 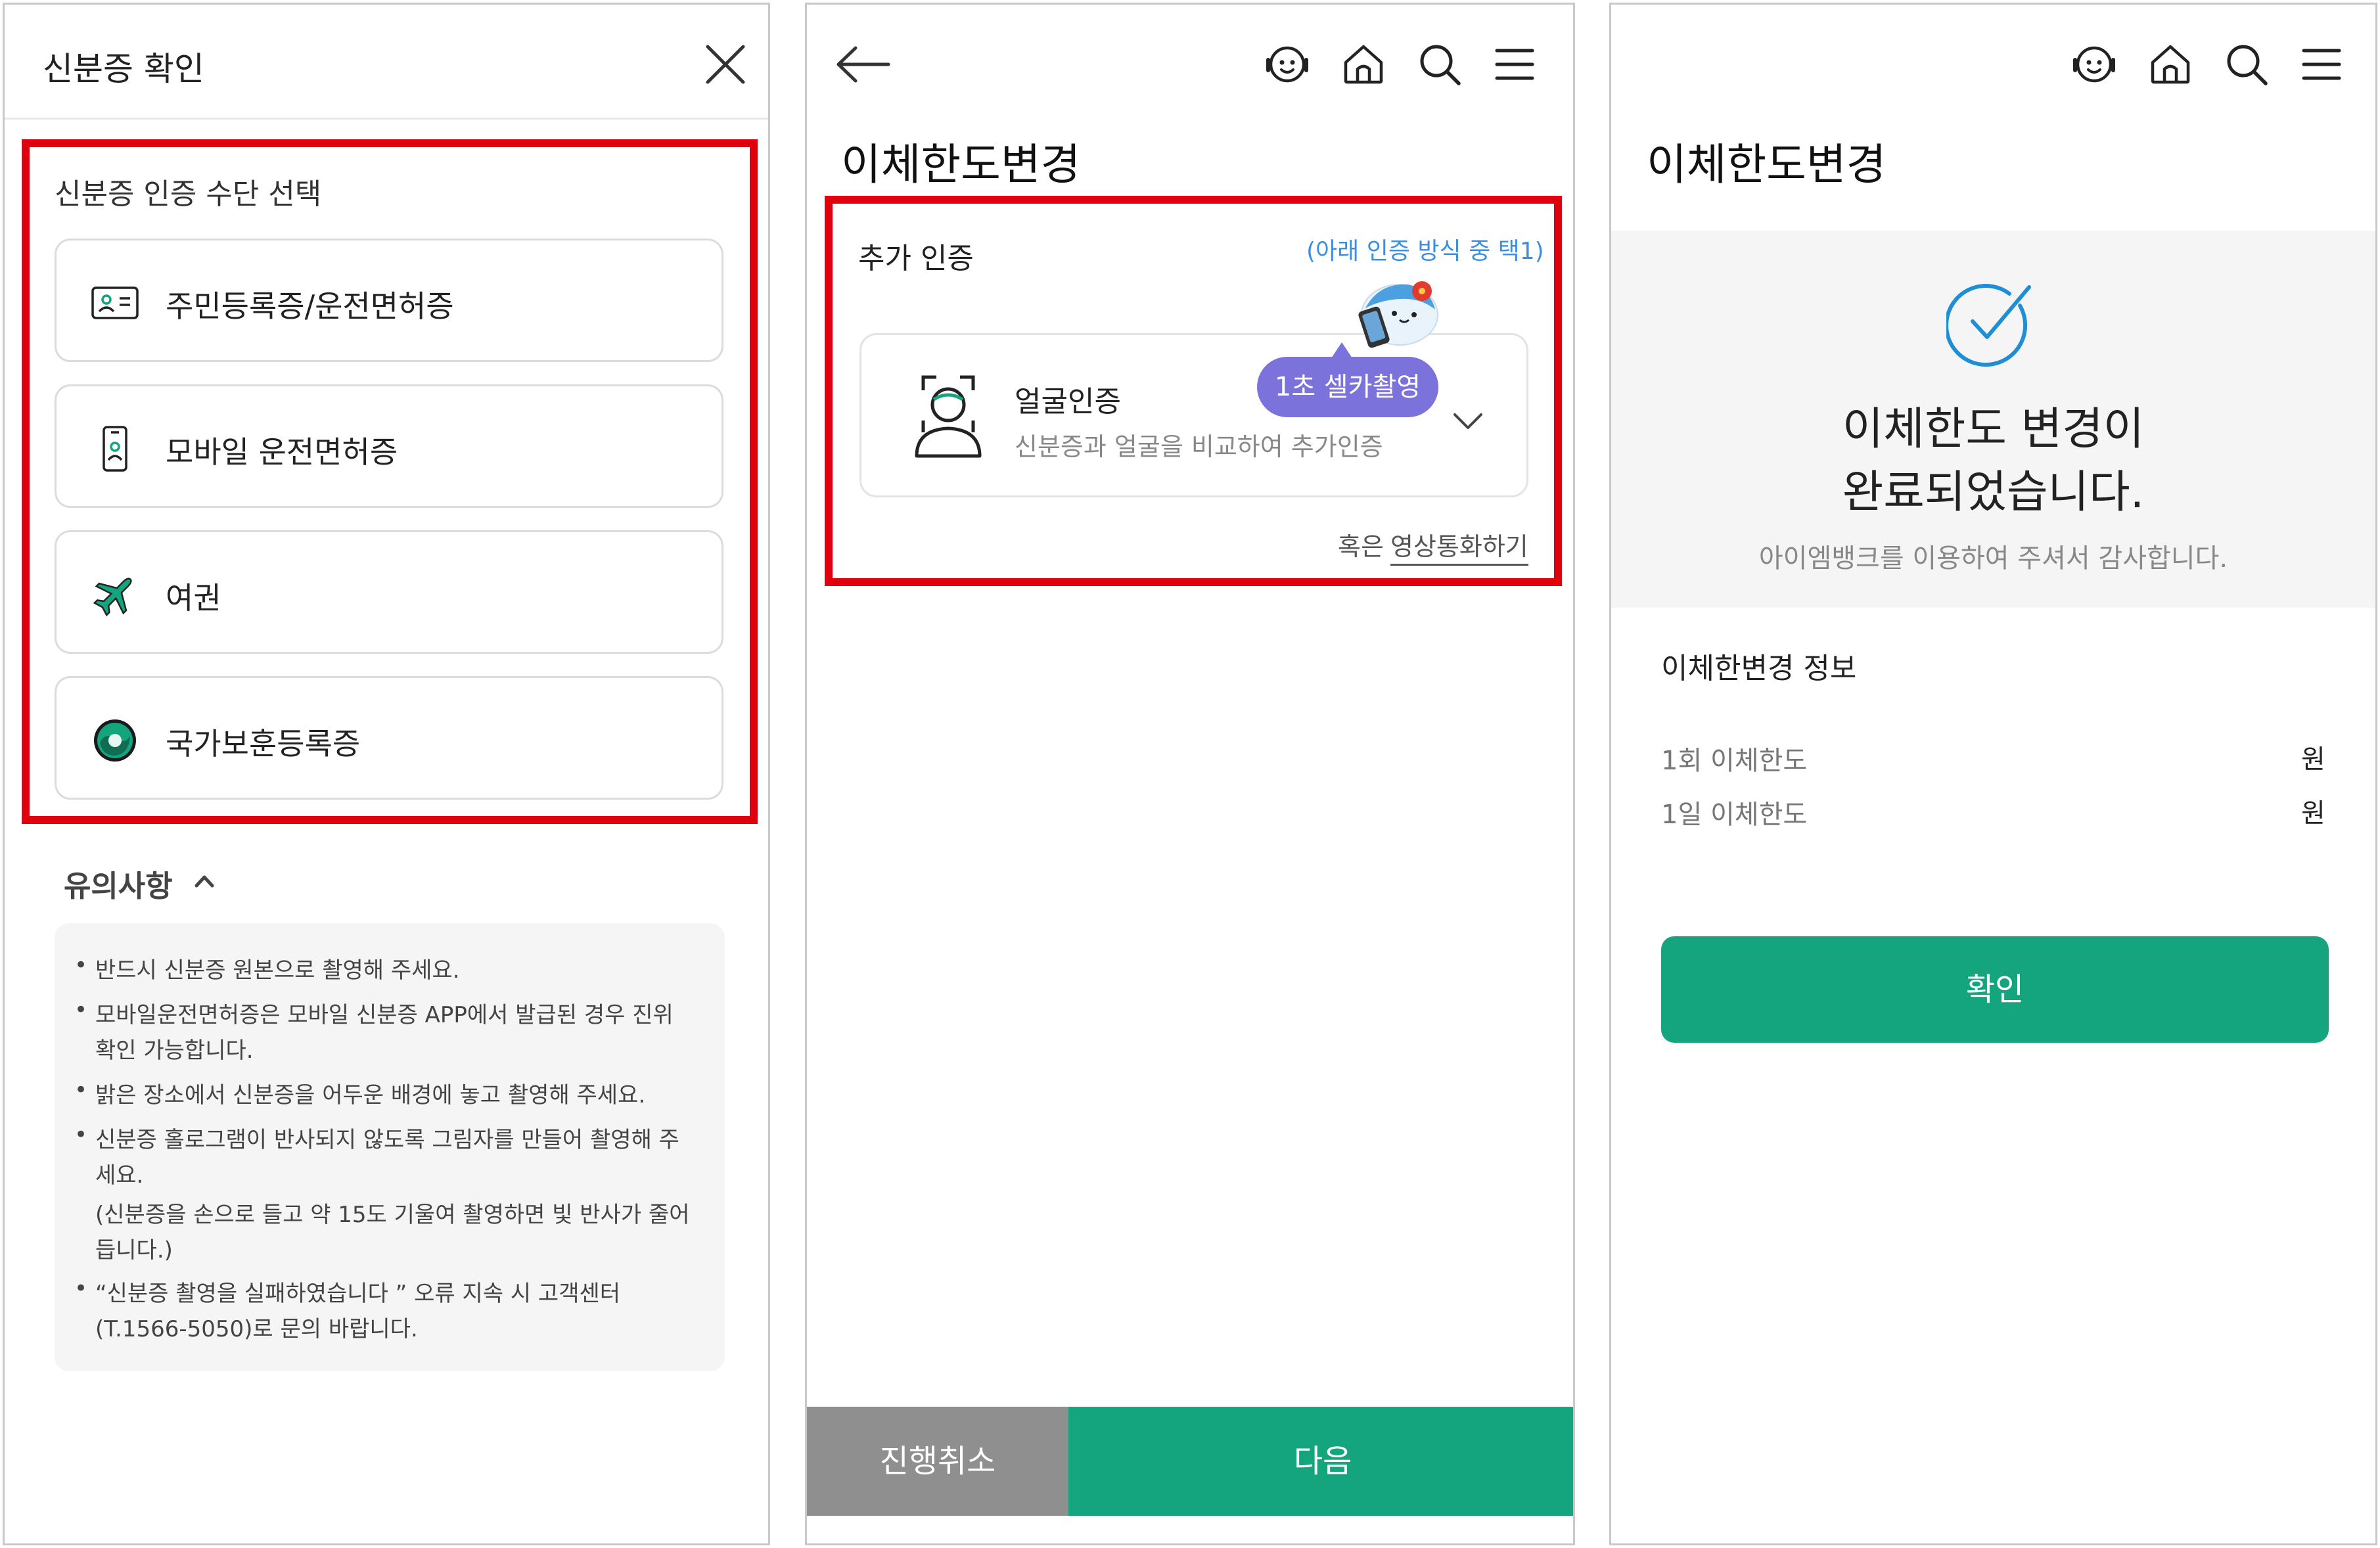 What do you see at coordinates (1734, 815) in the screenshot?
I see `row-label: 1일 이체한도` at bounding box center [1734, 815].